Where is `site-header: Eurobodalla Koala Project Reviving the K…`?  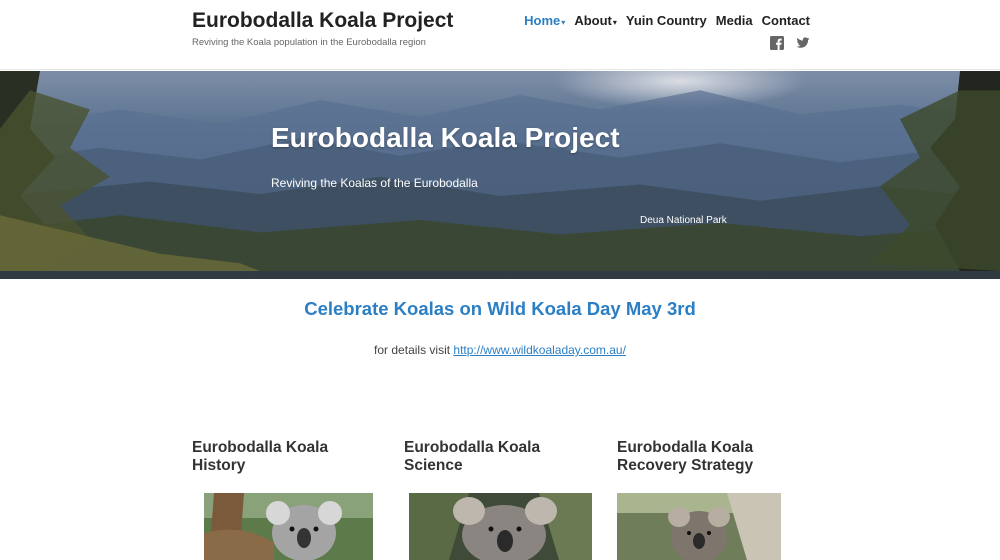 site-header: Eurobodalla Koala Project Reviving the K… is located at coordinates (500, 35).